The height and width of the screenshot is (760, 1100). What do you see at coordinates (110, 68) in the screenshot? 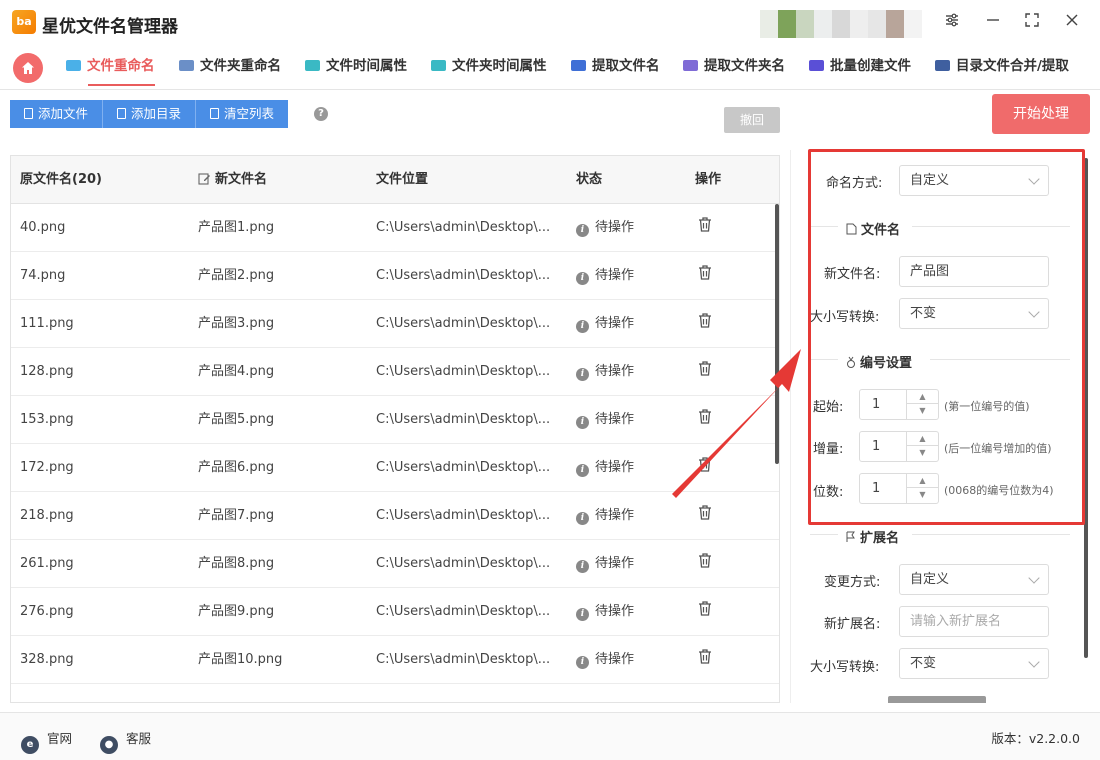
I see `tab-file-rename: 文件重命名` at bounding box center [110, 68].